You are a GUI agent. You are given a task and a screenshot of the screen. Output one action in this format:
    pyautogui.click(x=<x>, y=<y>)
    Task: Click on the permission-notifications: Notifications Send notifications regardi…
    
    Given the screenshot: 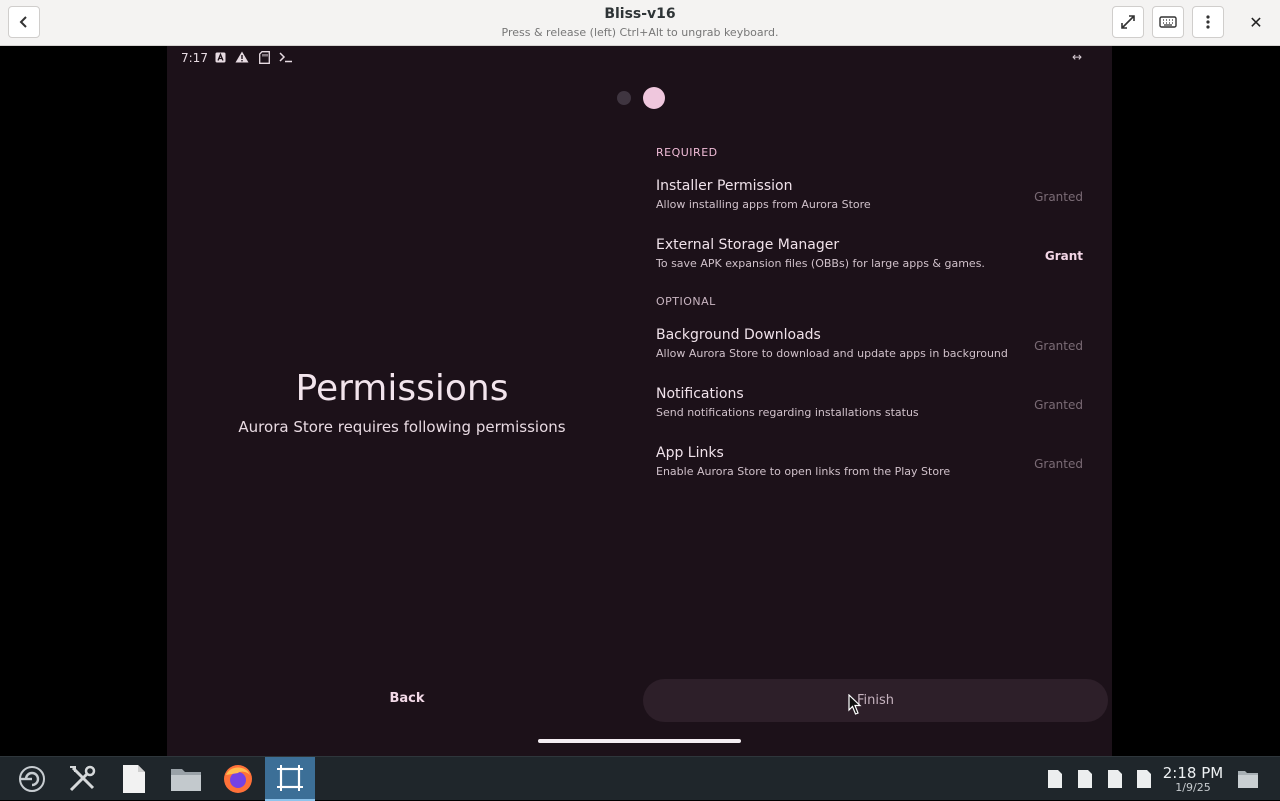 What is the action you would take?
    pyautogui.click(x=871, y=408)
    